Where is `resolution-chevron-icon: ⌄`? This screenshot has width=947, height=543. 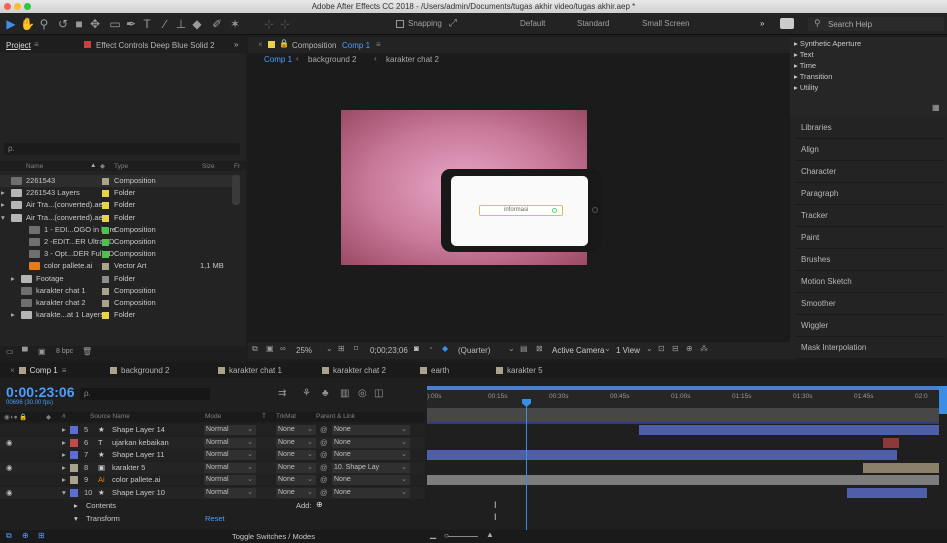
resolution-chevron-icon: ⌄ is located at coordinates (511, 348).